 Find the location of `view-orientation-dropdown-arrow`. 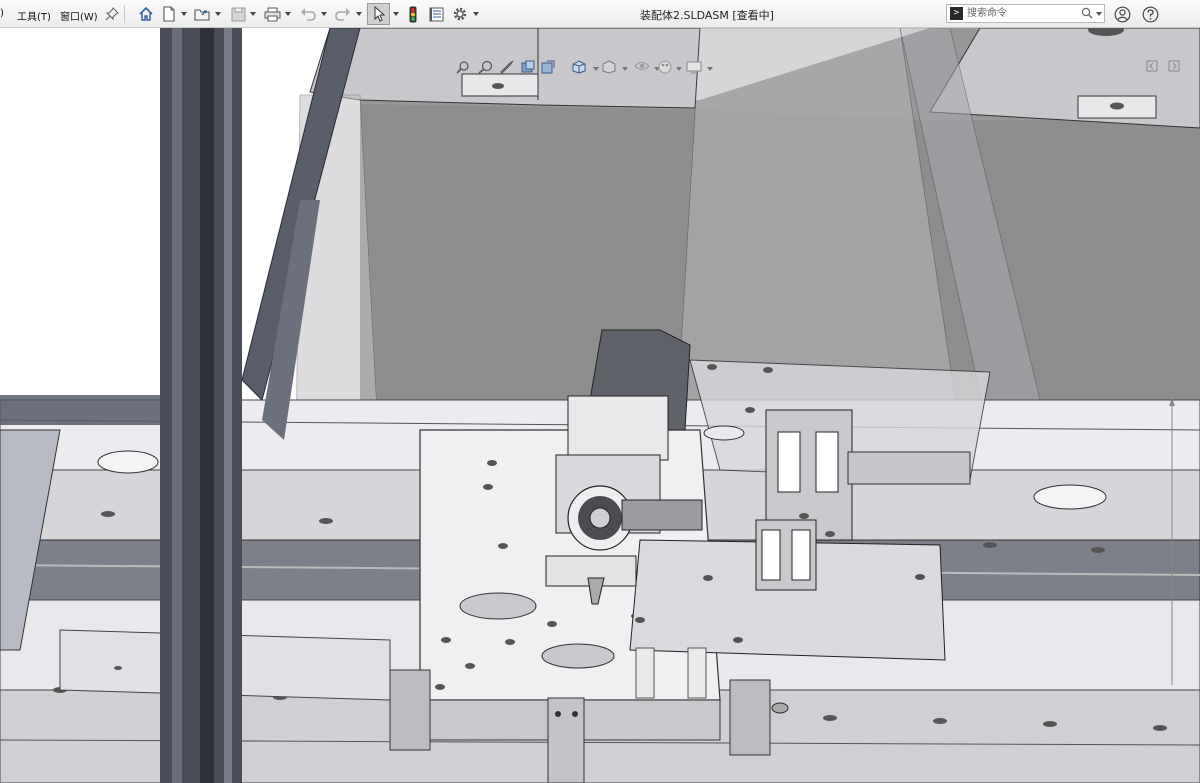

view-orientation-dropdown-arrow is located at coordinates (596, 69).